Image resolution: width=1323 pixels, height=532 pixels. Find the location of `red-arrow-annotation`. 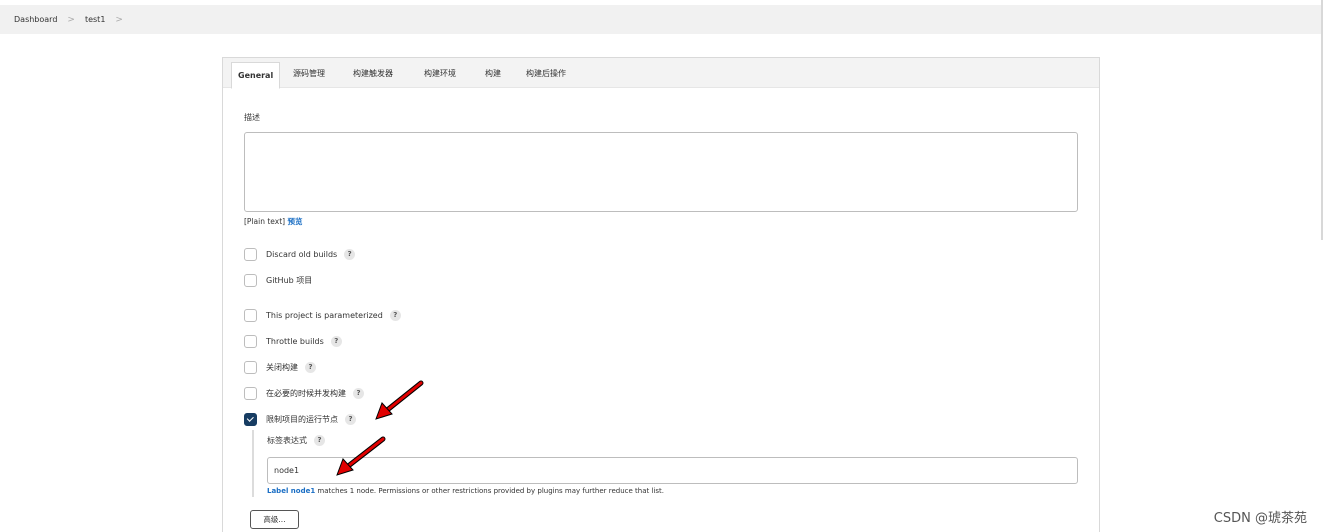

red-arrow-annotation is located at coordinates (380, 428).